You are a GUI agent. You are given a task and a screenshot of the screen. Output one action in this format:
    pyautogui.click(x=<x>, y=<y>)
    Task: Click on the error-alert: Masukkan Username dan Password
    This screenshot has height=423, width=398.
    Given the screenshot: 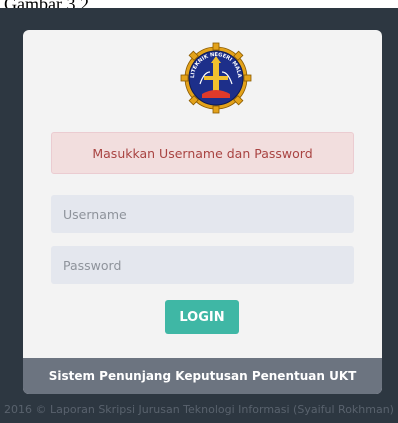 What is the action you would take?
    pyautogui.click(x=202, y=153)
    